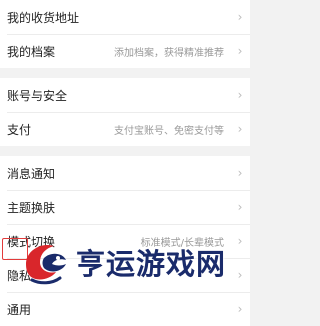 The image size is (320, 326). What do you see at coordinates (43, 17) in the screenshot?
I see `row-label: 我的收货地址` at bounding box center [43, 17].